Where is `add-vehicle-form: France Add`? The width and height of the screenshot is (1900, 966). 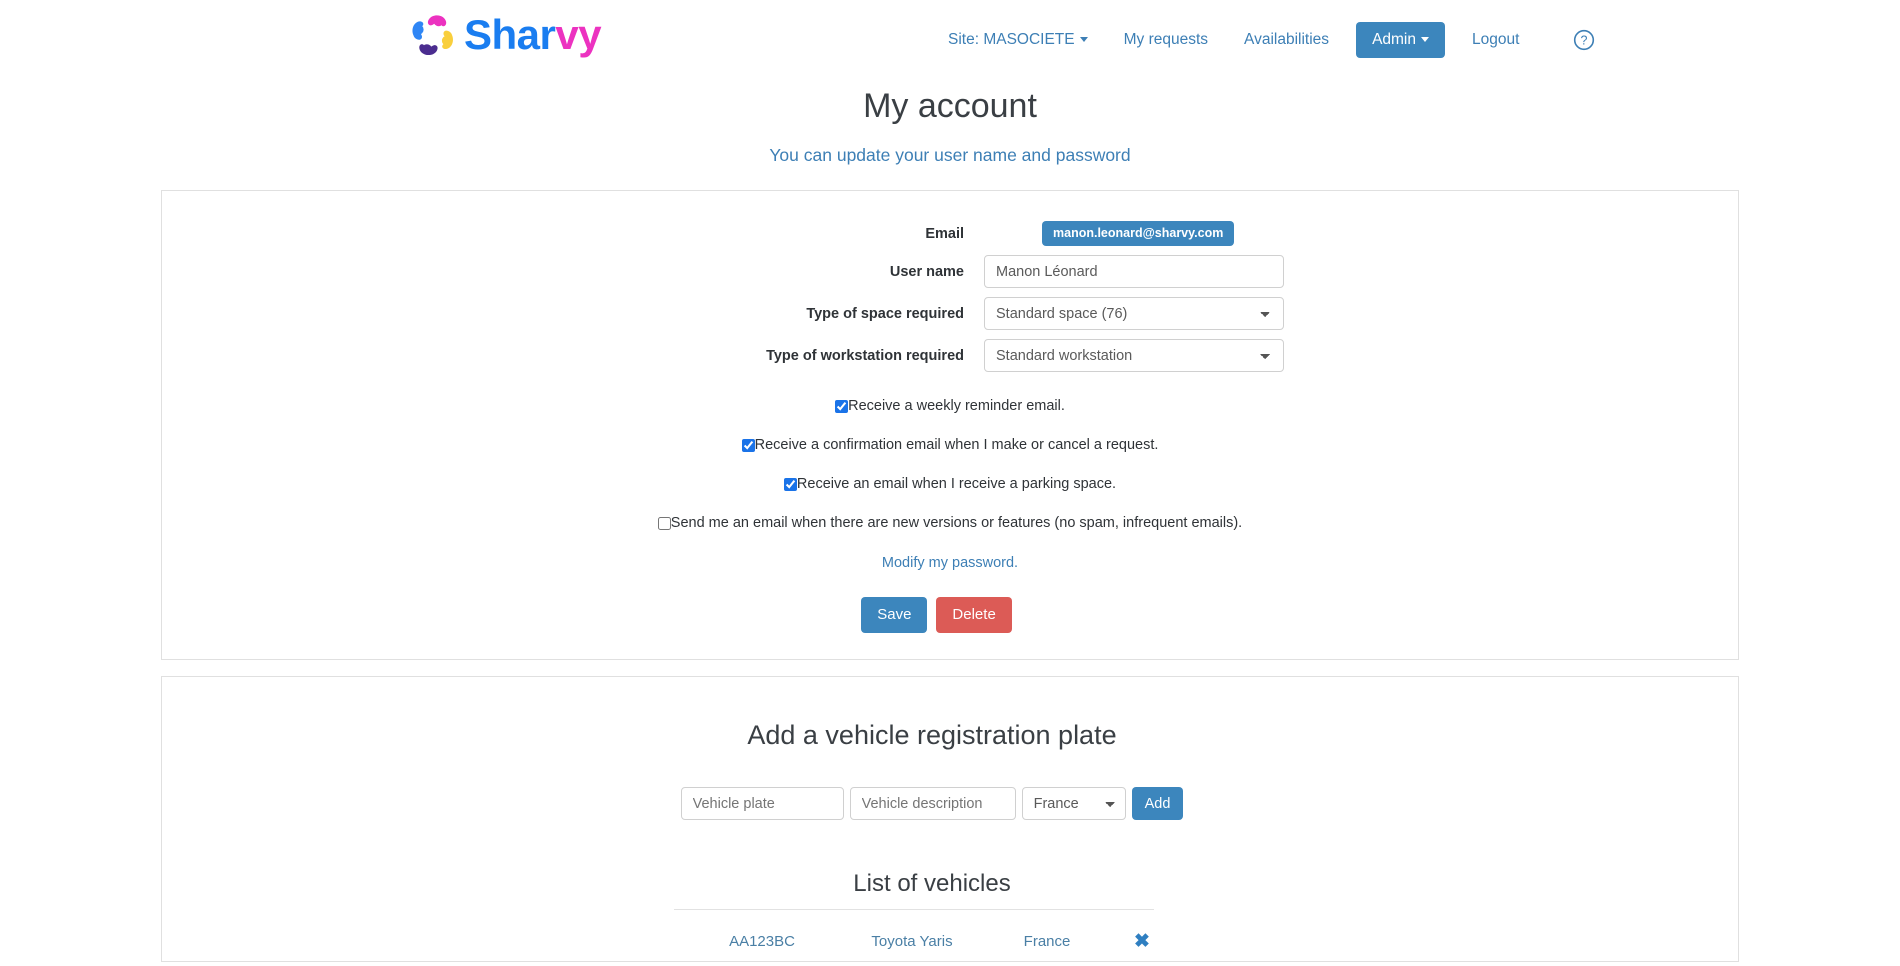
add-vehicle-form: France Add is located at coordinates (932, 803).